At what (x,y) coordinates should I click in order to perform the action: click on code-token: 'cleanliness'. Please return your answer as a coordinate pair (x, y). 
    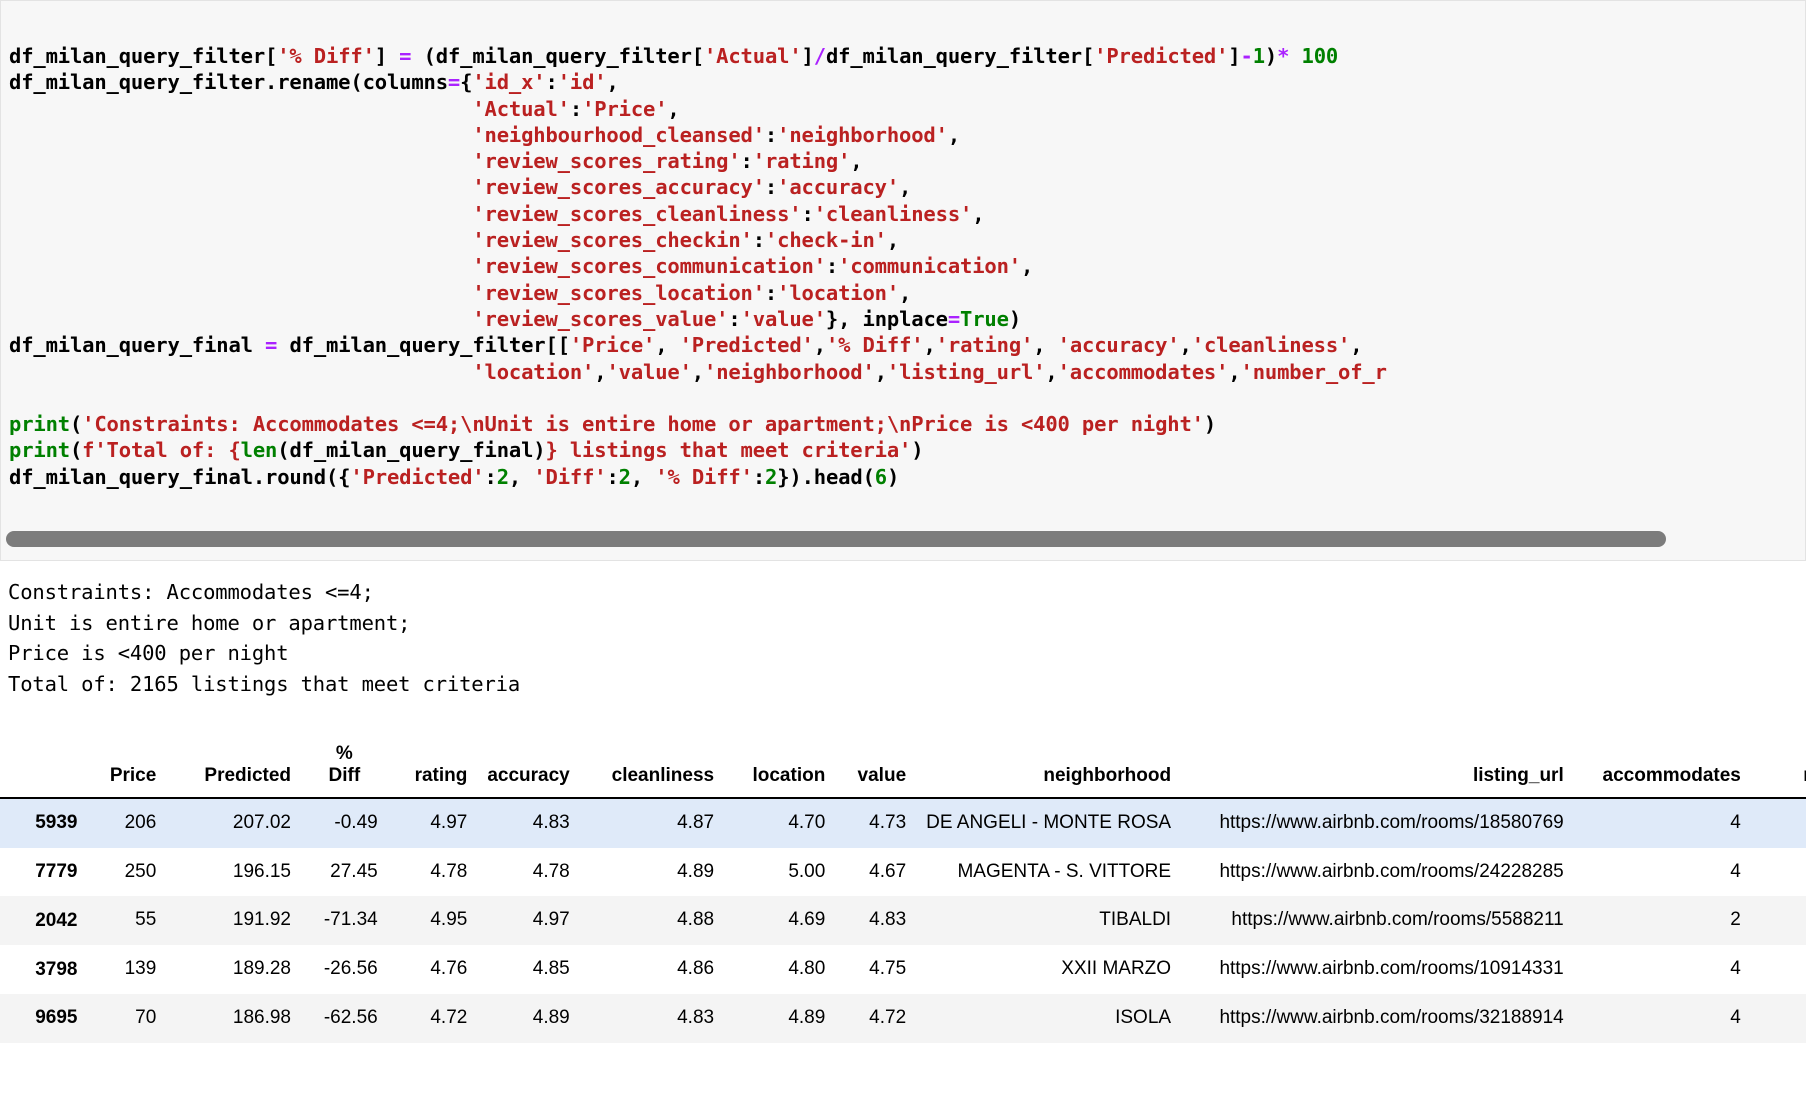
    Looking at the image, I should click on (1271, 345).